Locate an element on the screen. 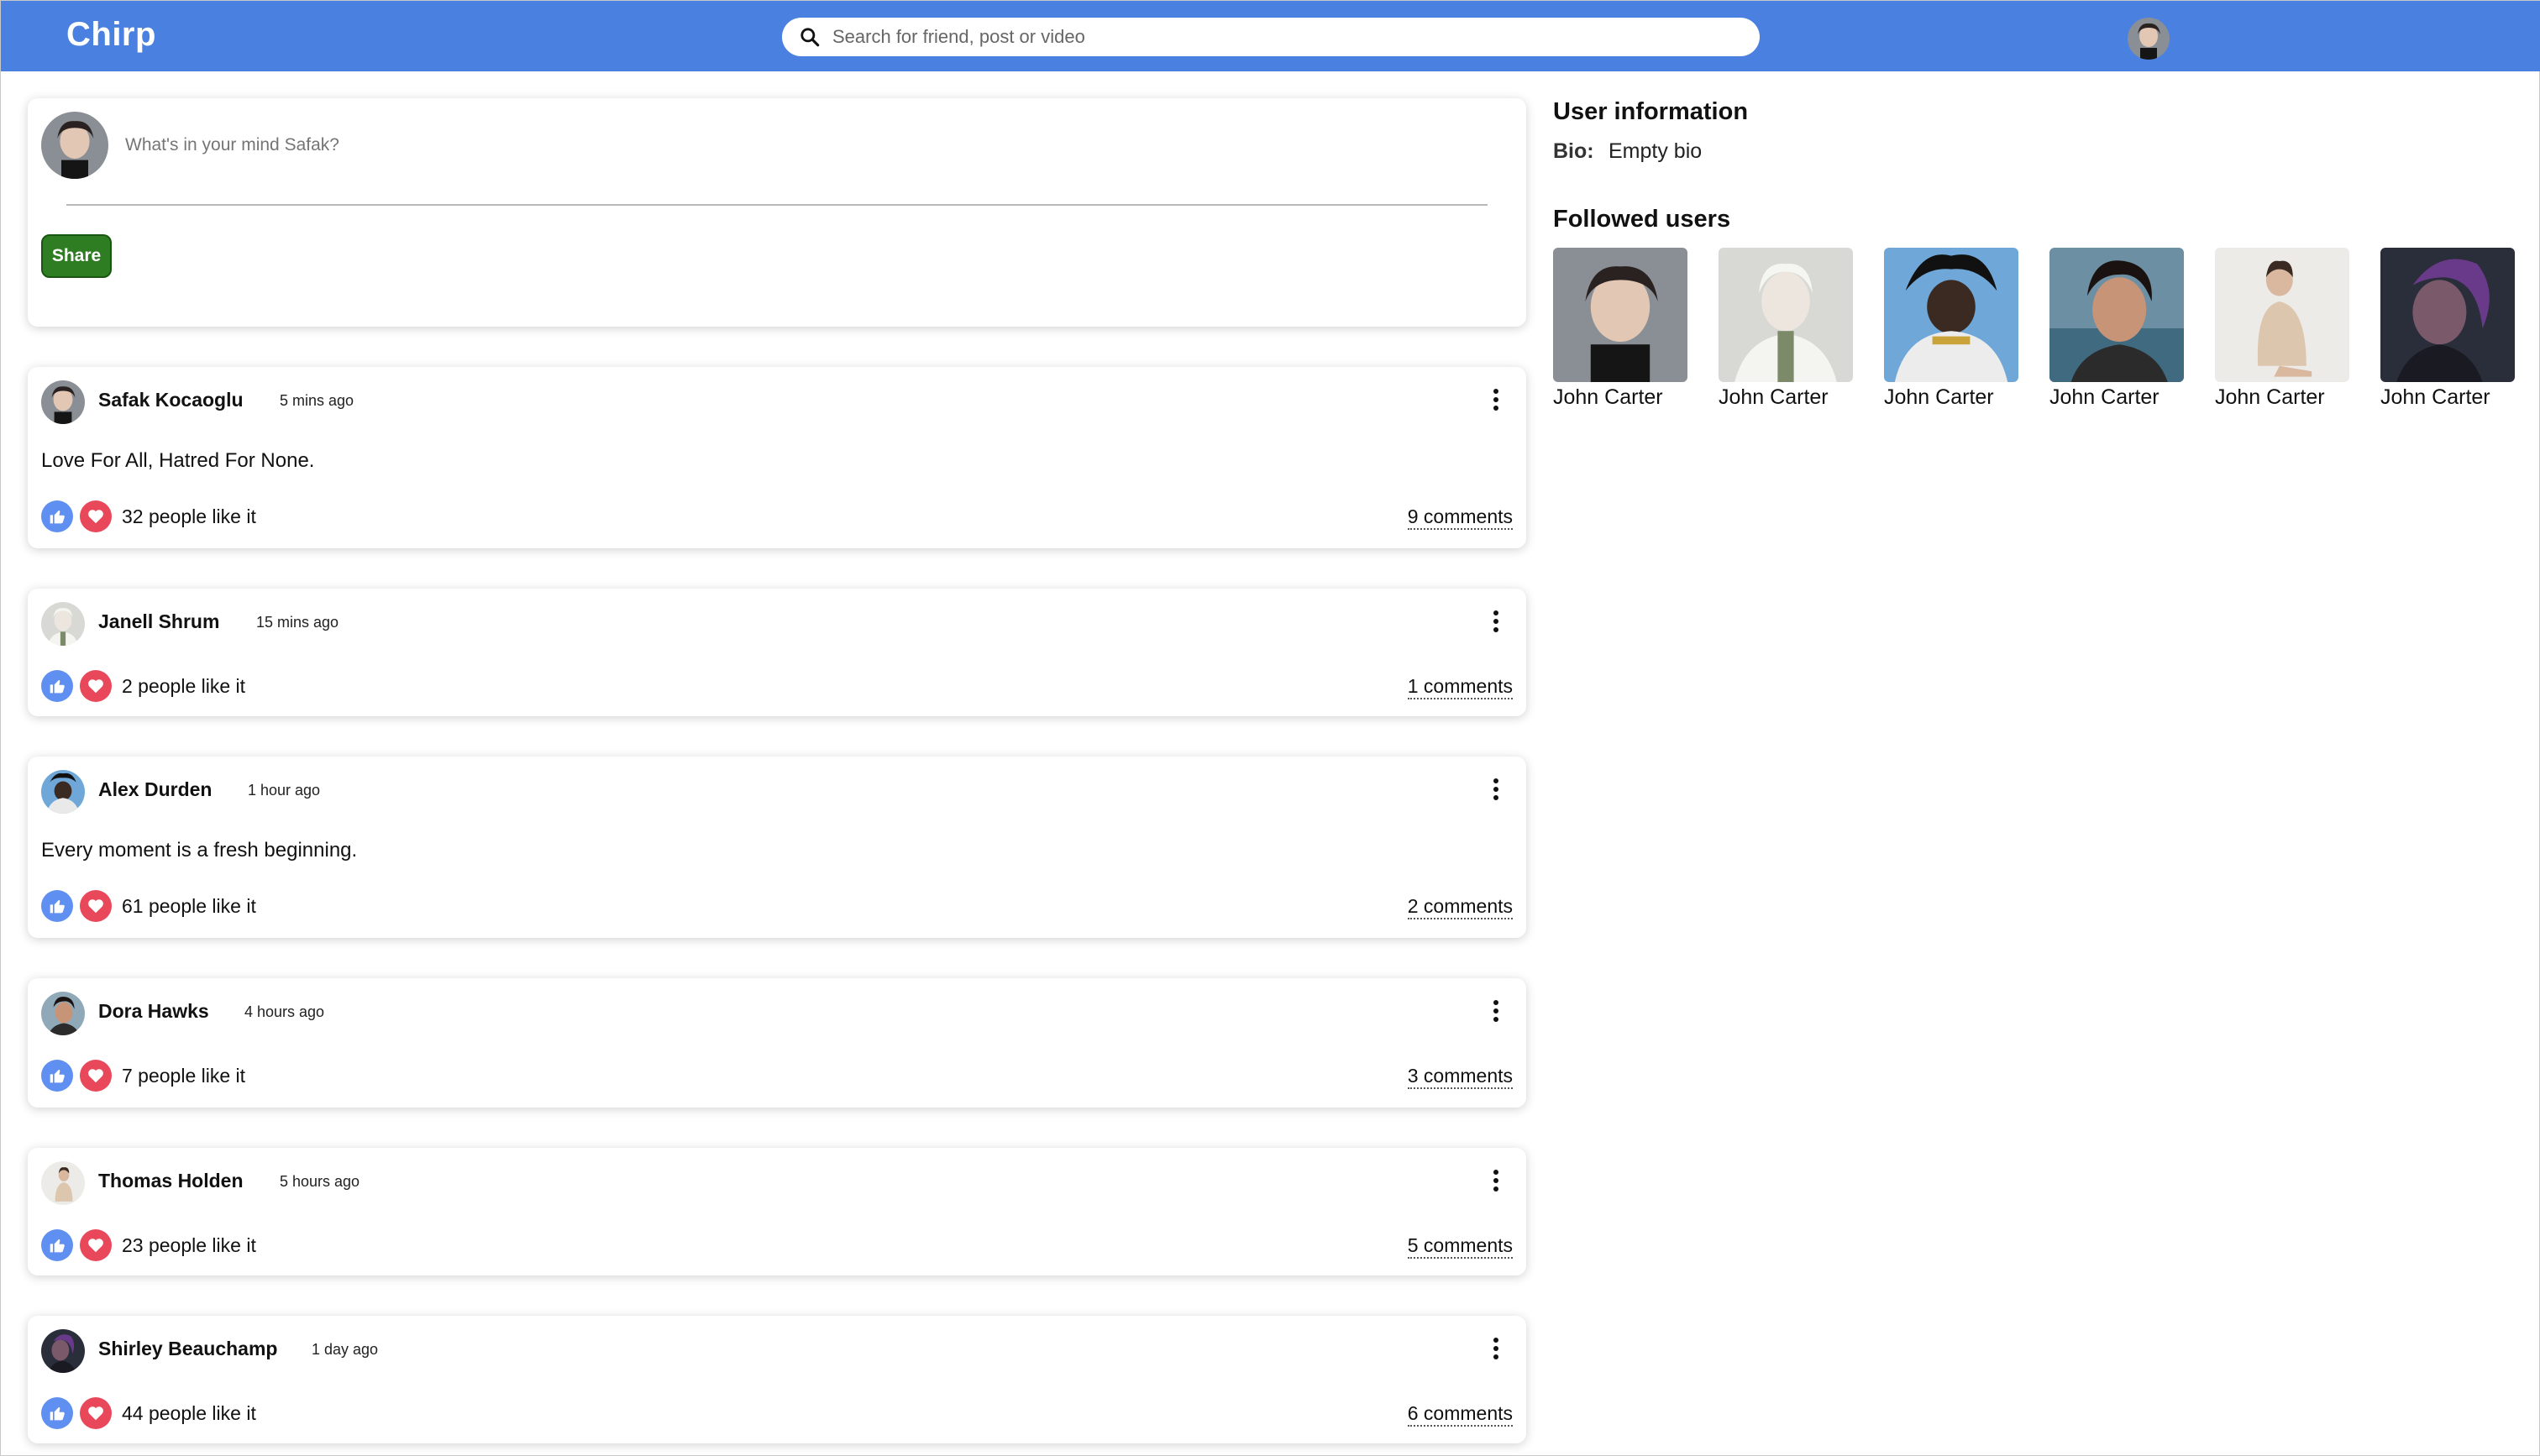 The width and height of the screenshot is (2540, 1456). top-bar: Chirp is located at coordinates (1270, 36).